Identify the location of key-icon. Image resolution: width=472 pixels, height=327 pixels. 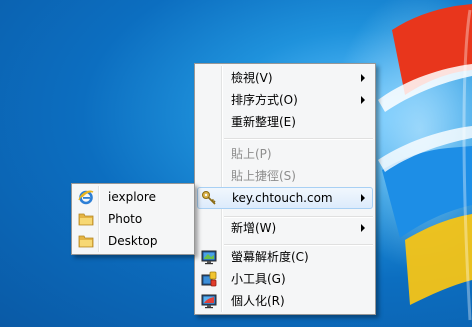
(209, 198).